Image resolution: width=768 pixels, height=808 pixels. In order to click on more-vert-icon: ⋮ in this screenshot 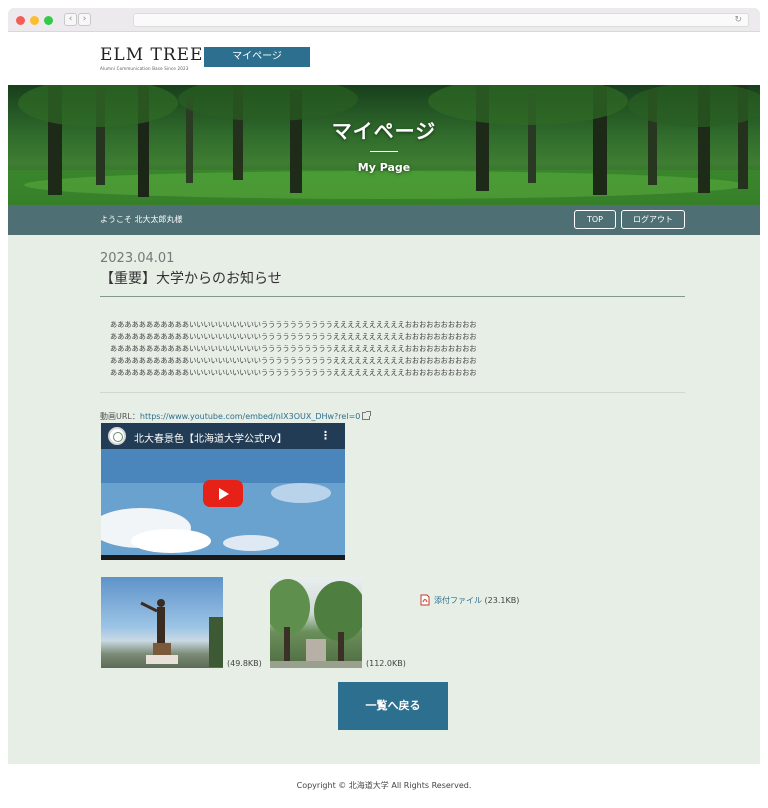, I will do `click(325, 435)`.